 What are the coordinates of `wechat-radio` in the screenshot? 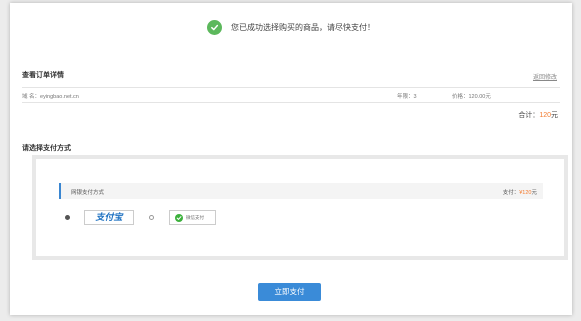 It's located at (151, 217).